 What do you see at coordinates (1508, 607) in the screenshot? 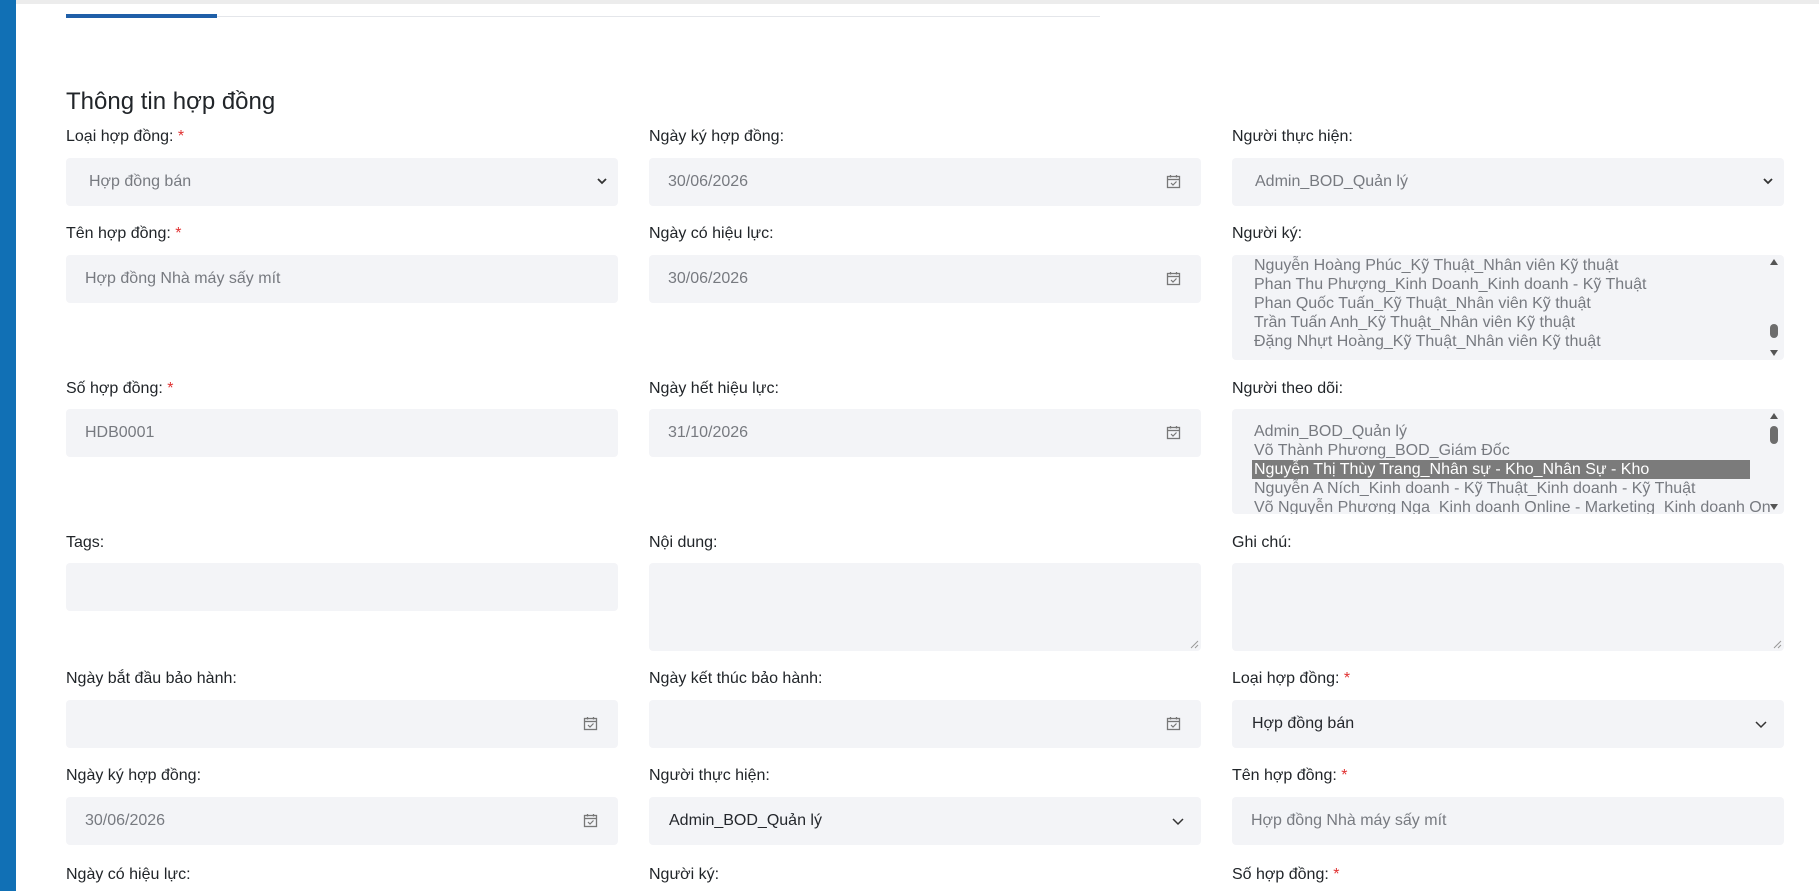
I see `note-textarea` at bounding box center [1508, 607].